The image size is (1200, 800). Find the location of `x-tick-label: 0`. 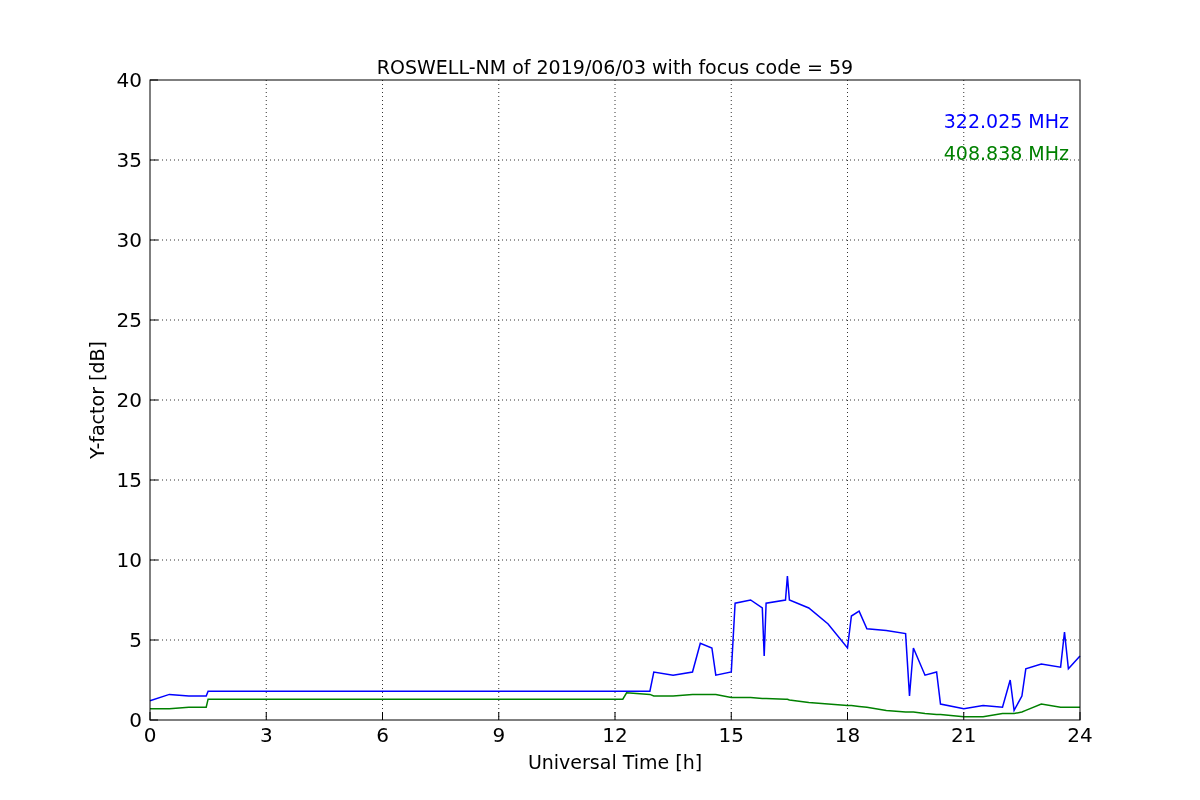

x-tick-label: 0 is located at coordinates (150, 735).